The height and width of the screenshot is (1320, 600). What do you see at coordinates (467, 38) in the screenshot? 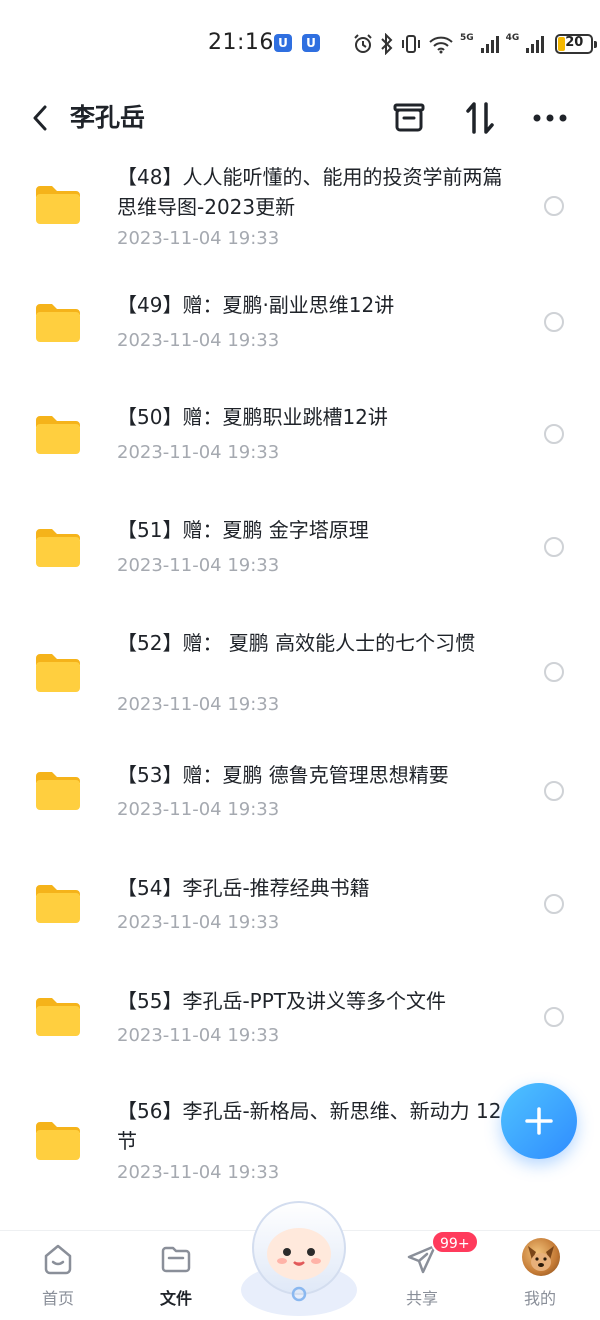
I see `network-label-1: 5G` at bounding box center [467, 38].